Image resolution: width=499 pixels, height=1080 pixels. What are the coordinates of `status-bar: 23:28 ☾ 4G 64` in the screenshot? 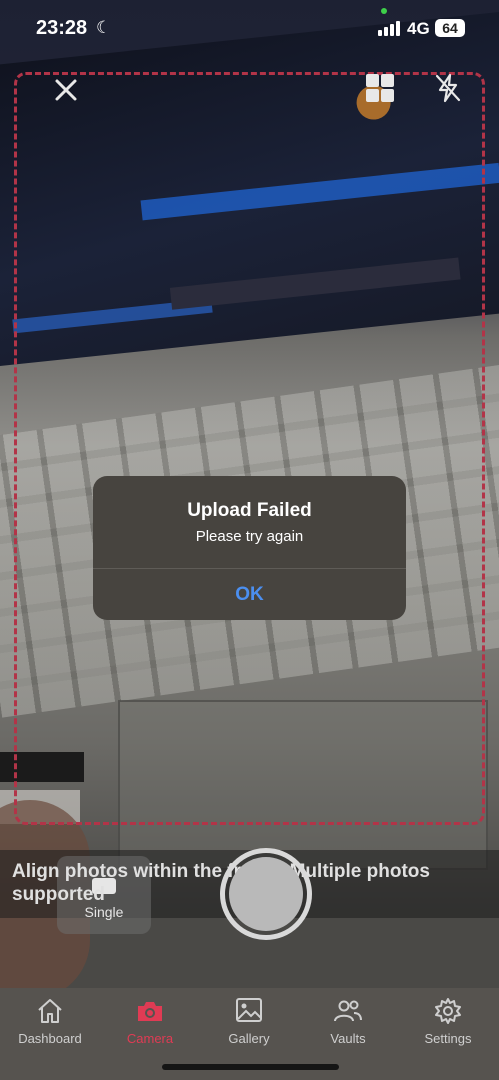 It's located at (249, 30).